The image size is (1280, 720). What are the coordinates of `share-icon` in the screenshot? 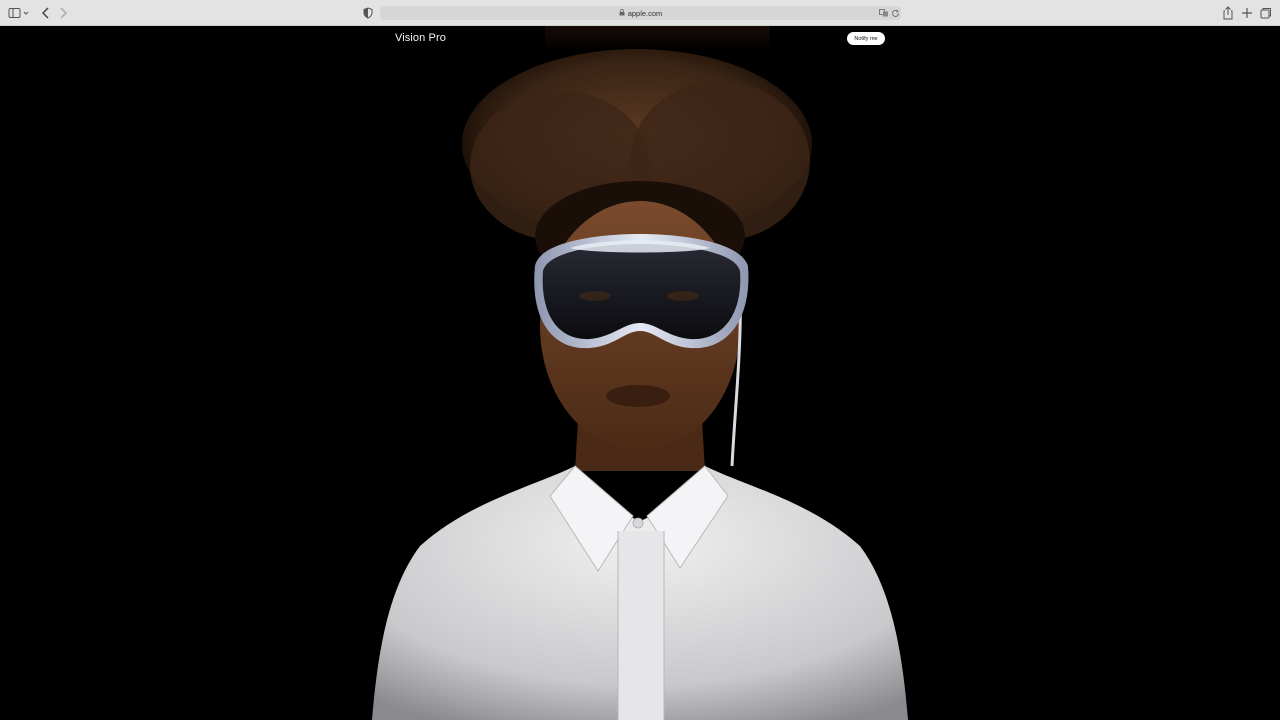 It's located at (1228, 13).